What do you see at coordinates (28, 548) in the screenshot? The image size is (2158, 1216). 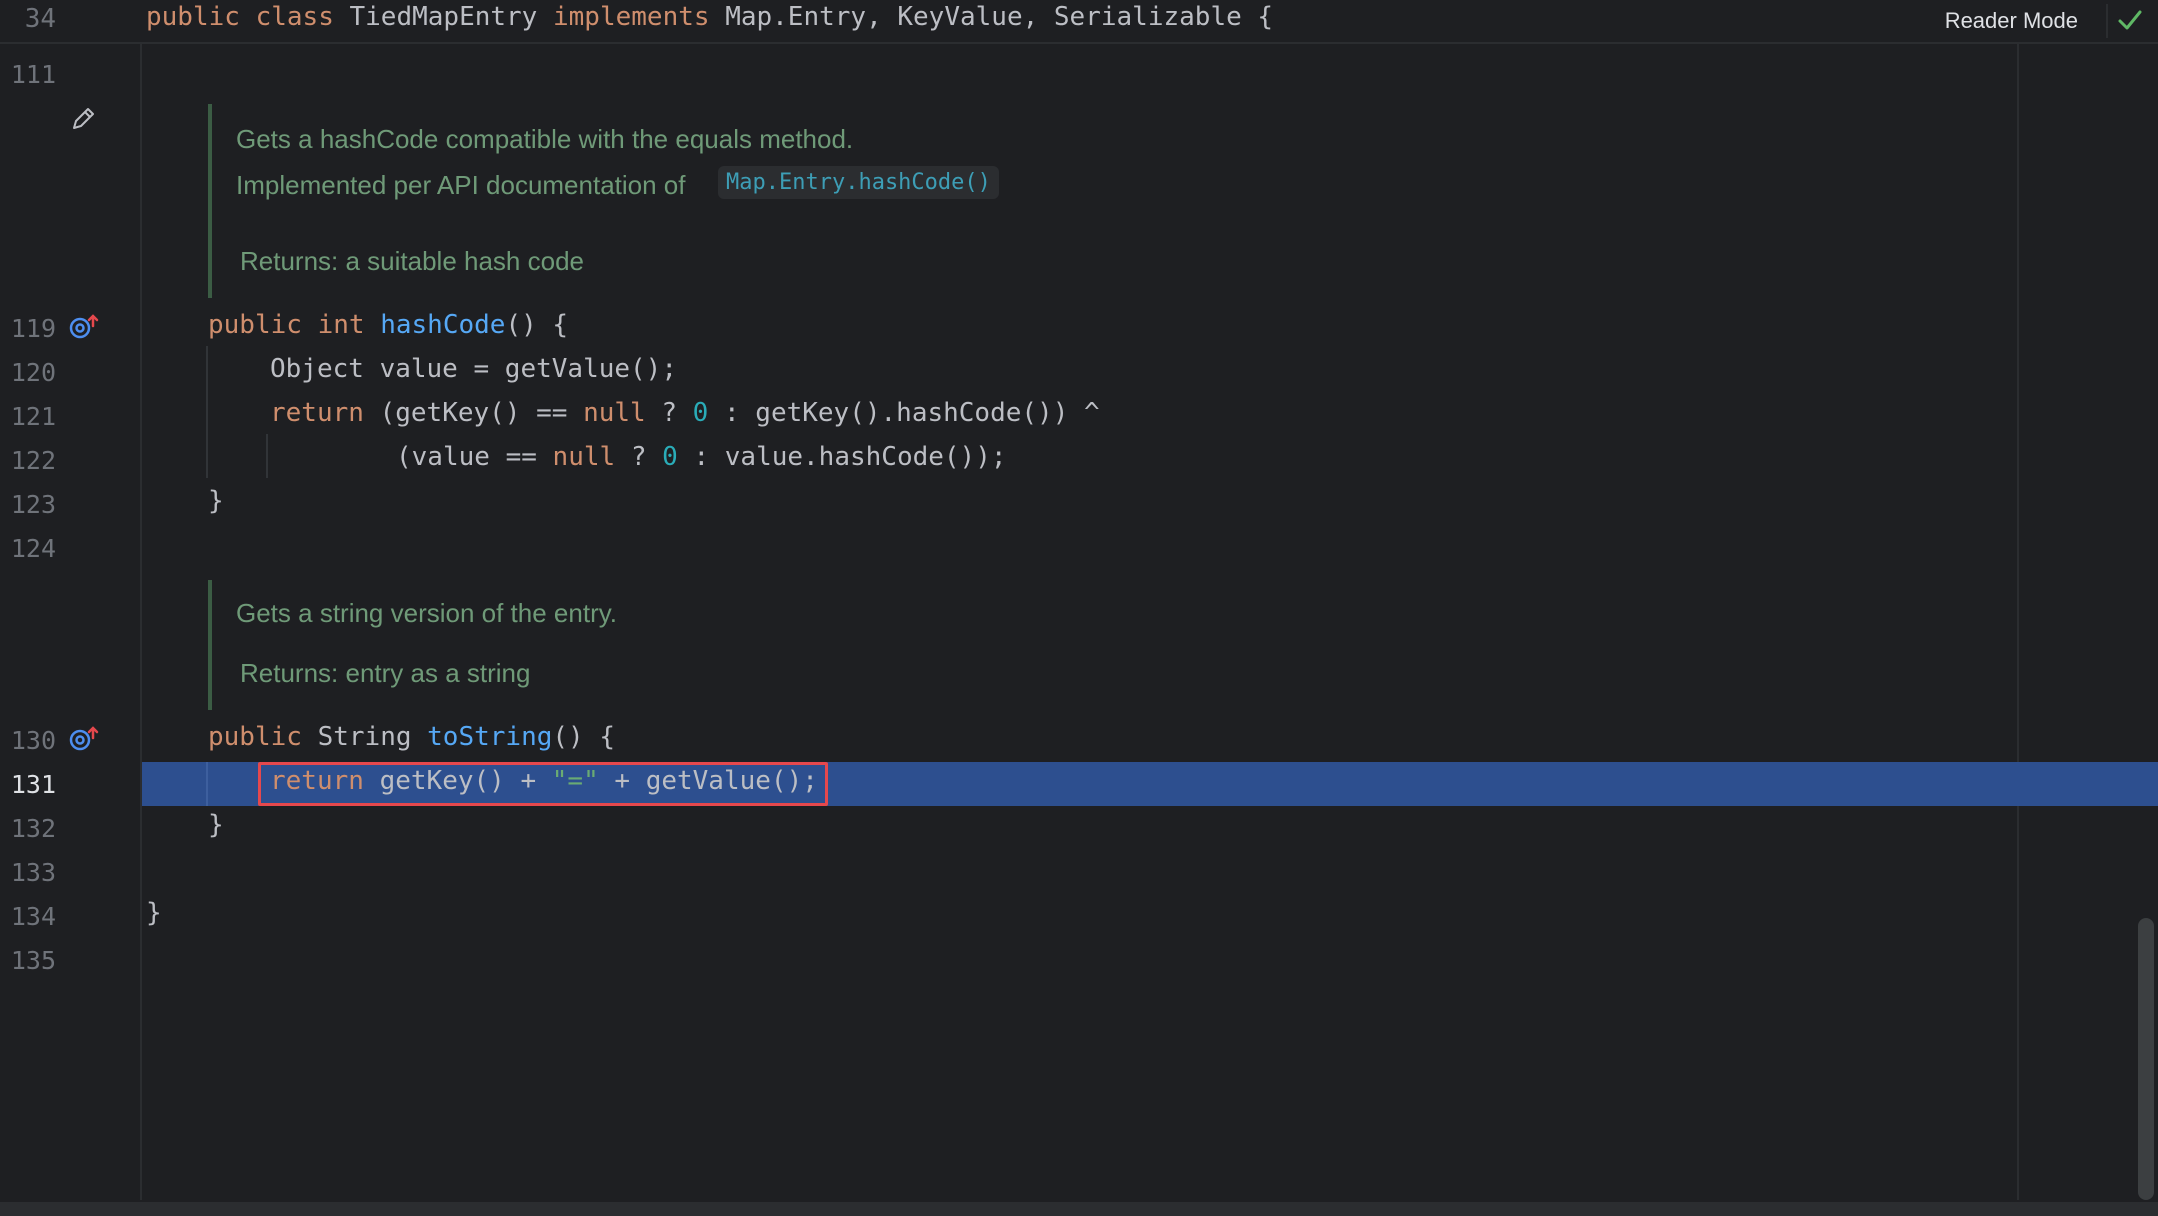 I see `line-number: 124` at bounding box center [28, 548].